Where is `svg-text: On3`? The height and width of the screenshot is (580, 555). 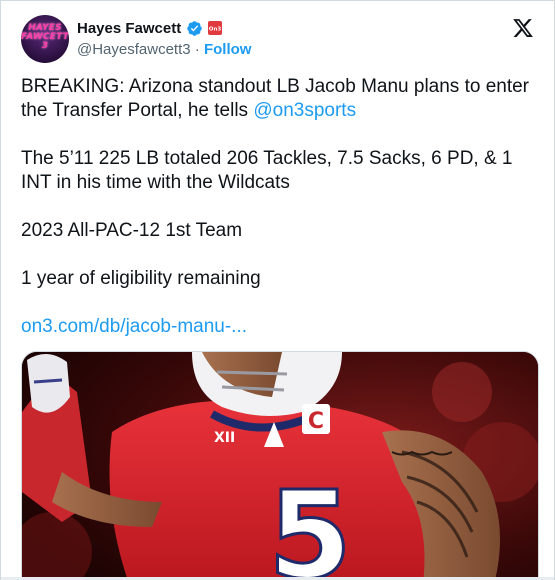 svg-text: On3 is located at coordinates (215, 30).